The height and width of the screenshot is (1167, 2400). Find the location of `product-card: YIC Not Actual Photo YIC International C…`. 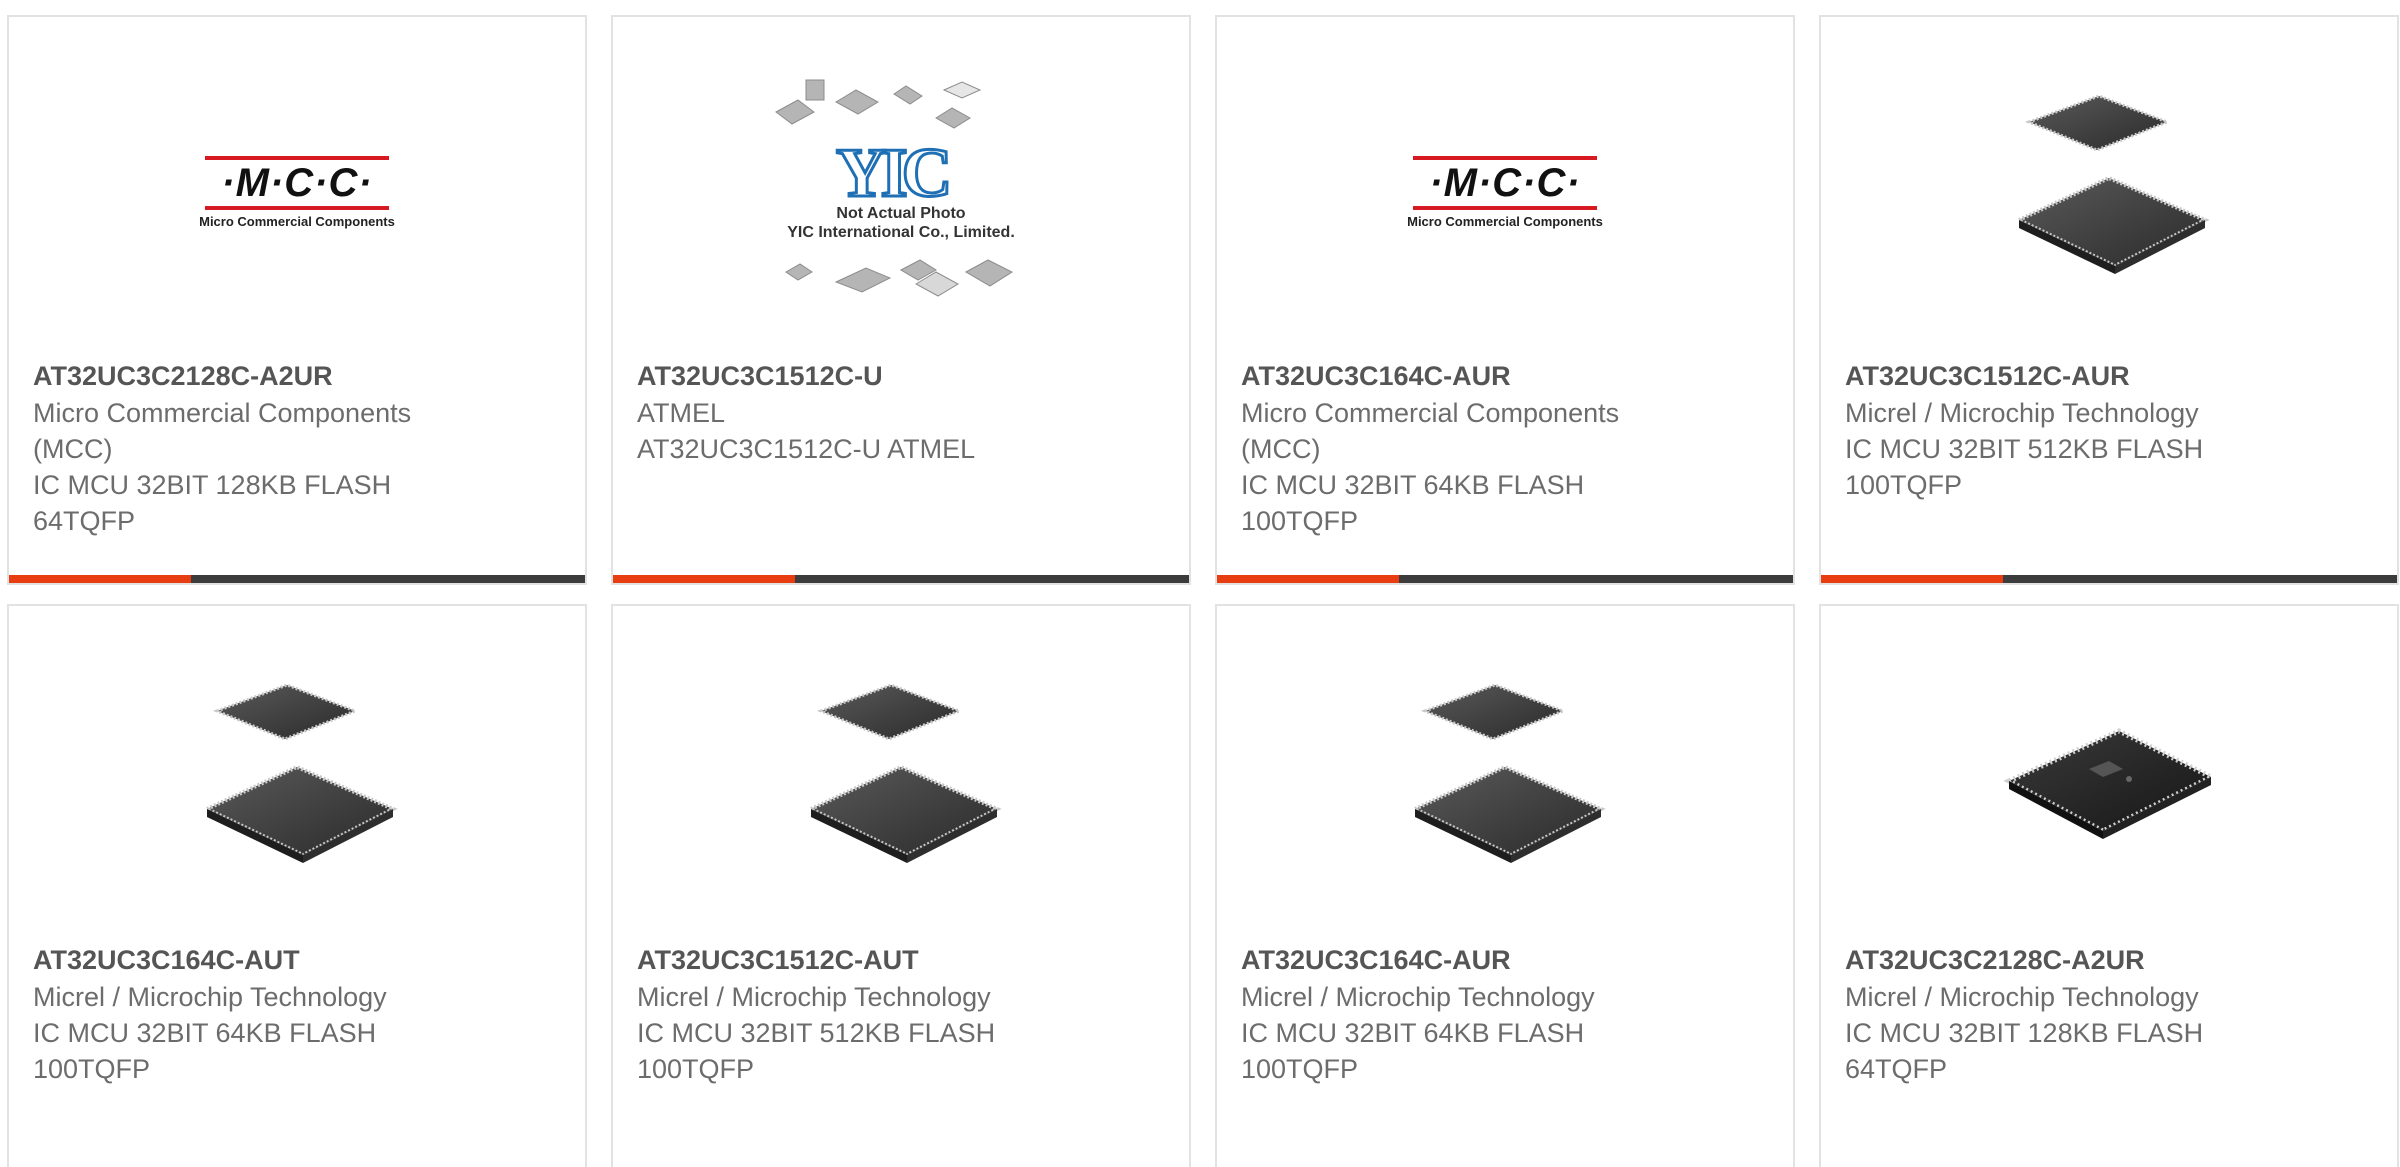

product-card: YIC Not Actual Photo YIC International C… is located at coordinates (901, 300).